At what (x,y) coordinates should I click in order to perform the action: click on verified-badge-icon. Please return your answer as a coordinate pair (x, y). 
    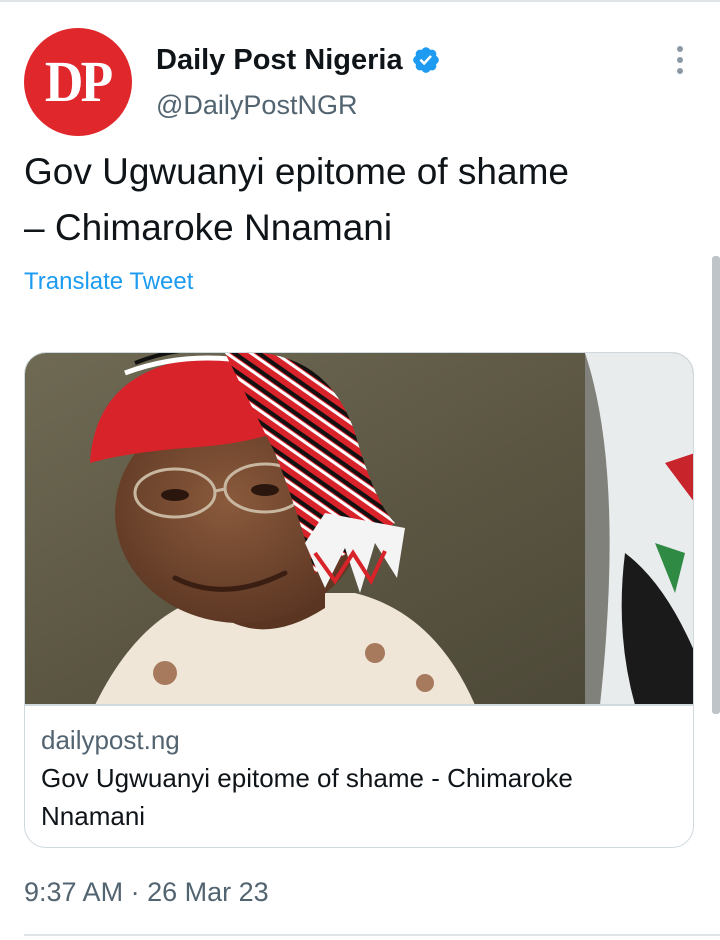
    Looking at the image, I should click on (425, 60).